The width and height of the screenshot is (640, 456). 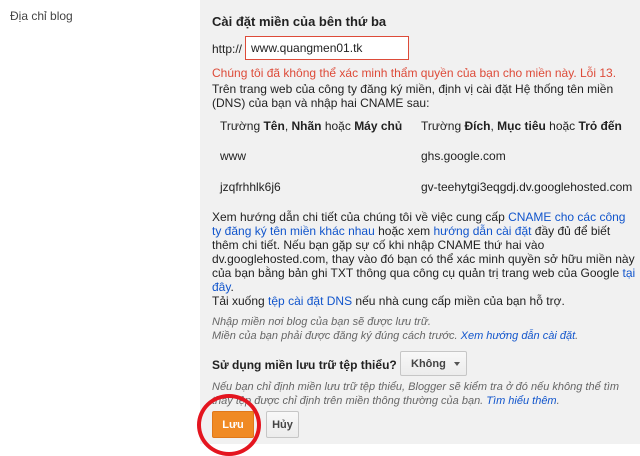 I want to click on cname-registrars-link: CNAME cho các công, so click(x=566, y=217).